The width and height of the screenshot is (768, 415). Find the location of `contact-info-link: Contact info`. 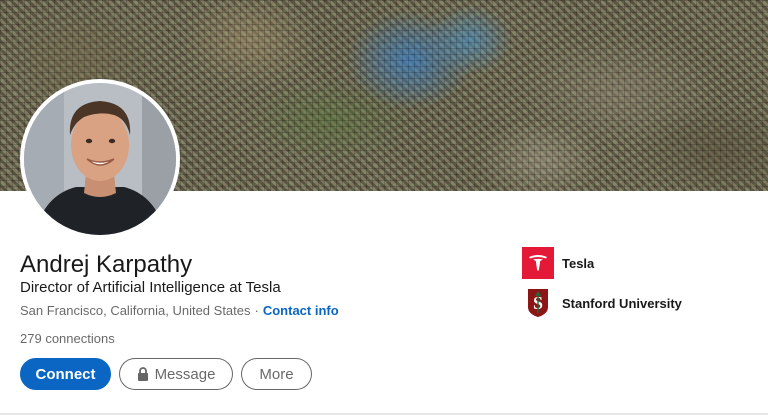

contact-info-link: Contact info is located at coordinates (301, 310).